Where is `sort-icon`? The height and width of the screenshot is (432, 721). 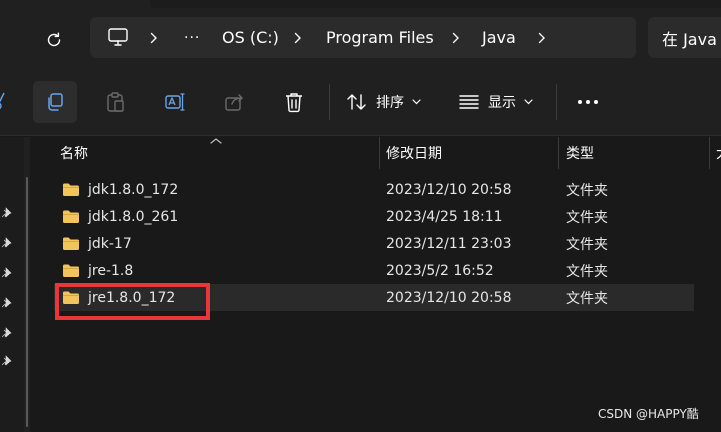
sort-icon is located at coordinates (356, 102).